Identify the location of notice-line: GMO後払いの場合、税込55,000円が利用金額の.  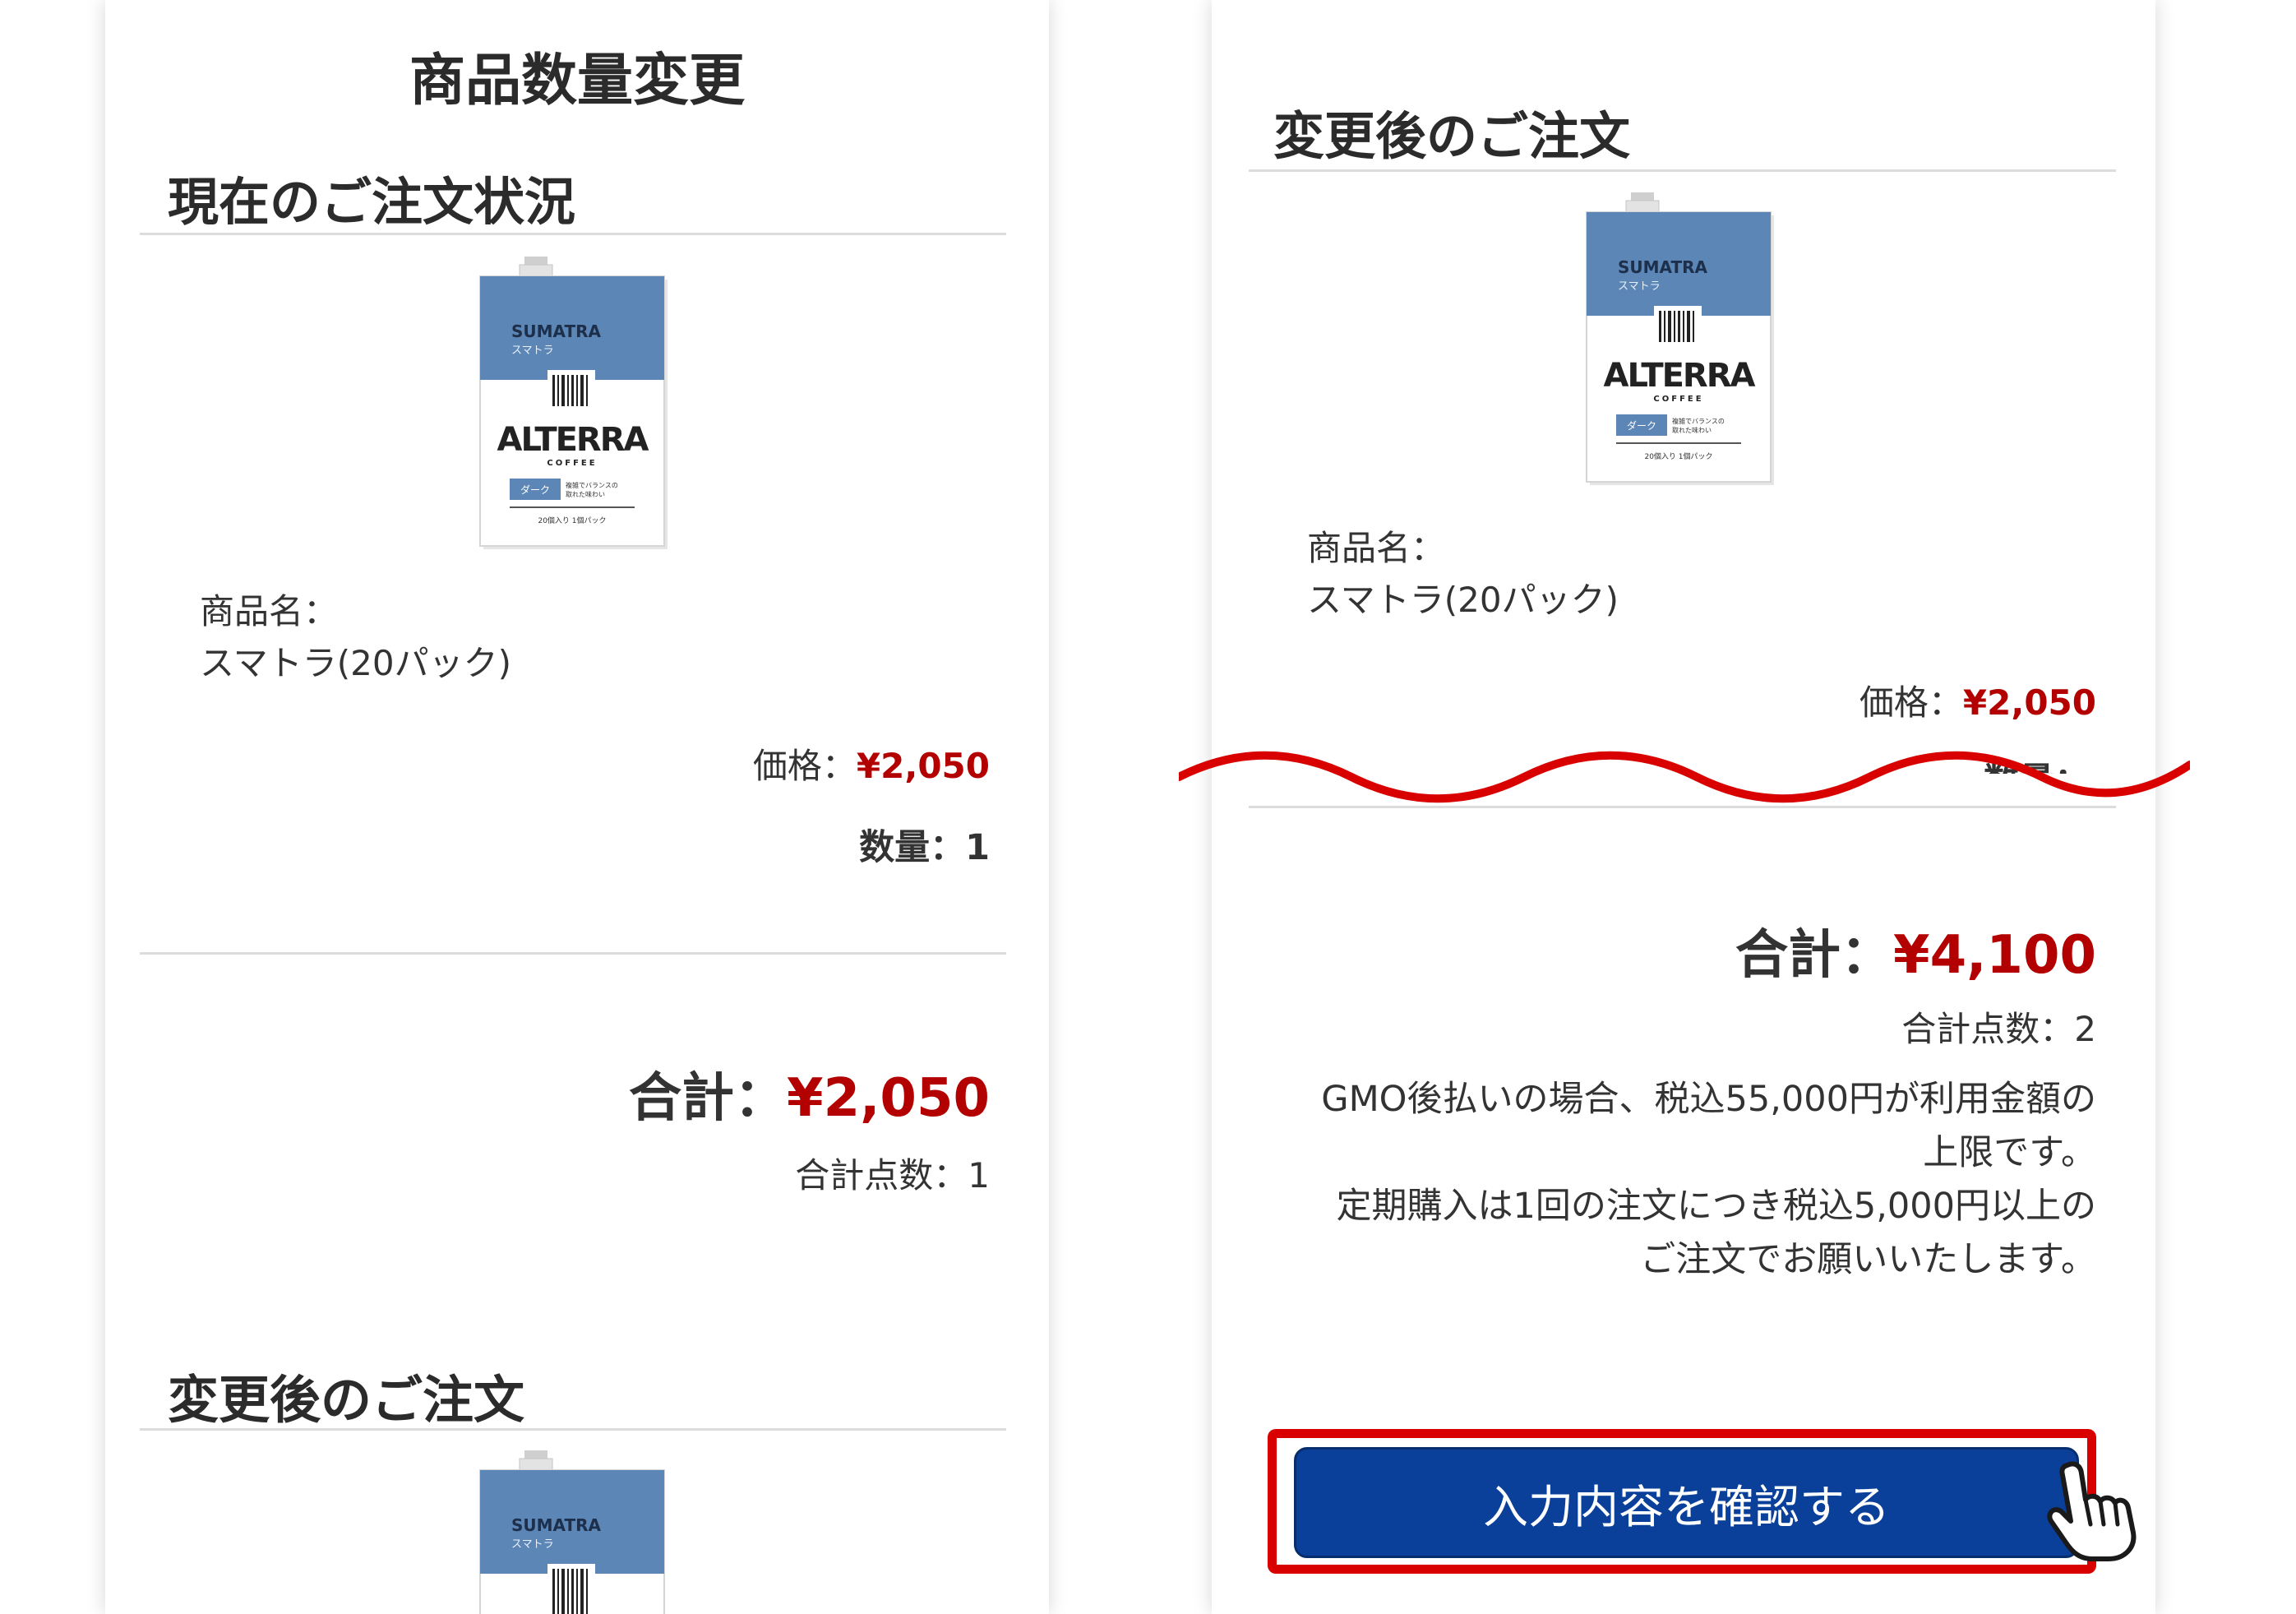
(1708, 1099).